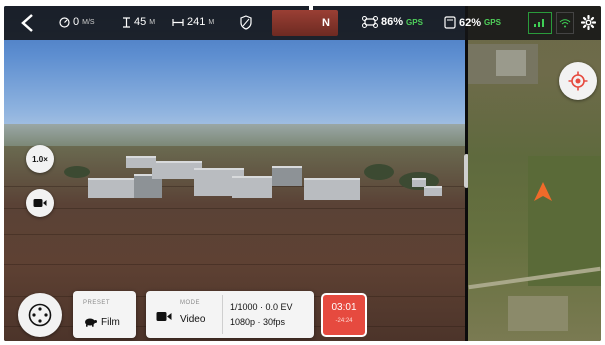  What do you see at coordinates (91, 322) in the screenshot?
I see `film-turtle-icon` at bounding box center [91, 322].